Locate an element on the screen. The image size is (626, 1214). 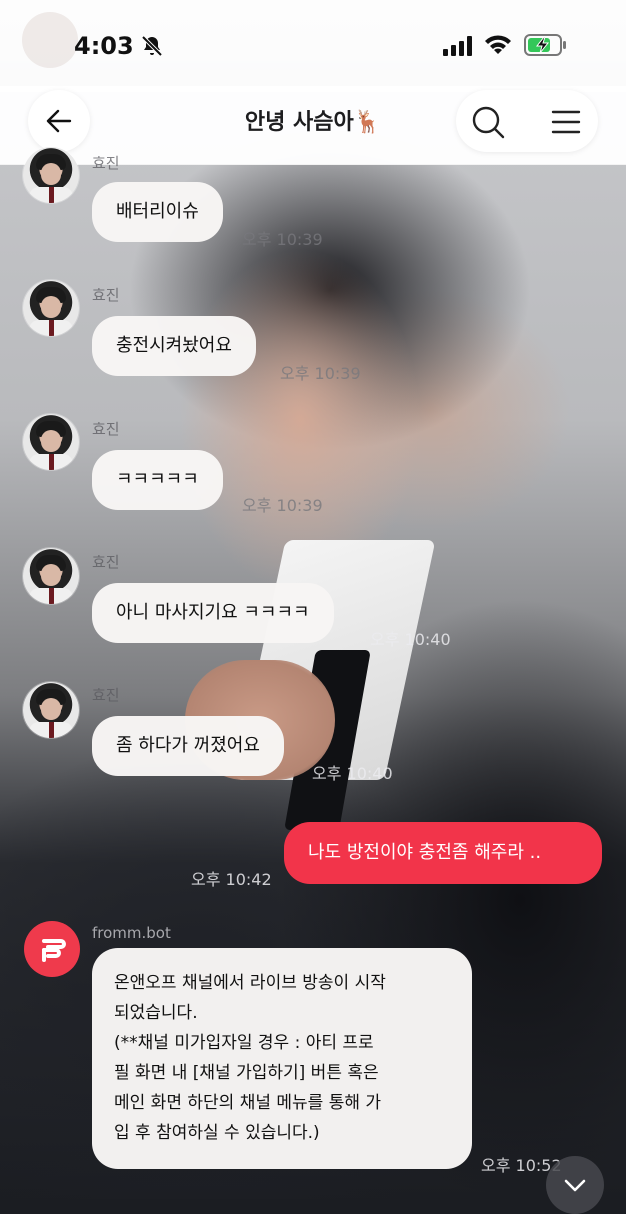
bot-message-line: 온앤오프 채널에서 라이브 방송이 시작 is located at coordinates (250, 983).